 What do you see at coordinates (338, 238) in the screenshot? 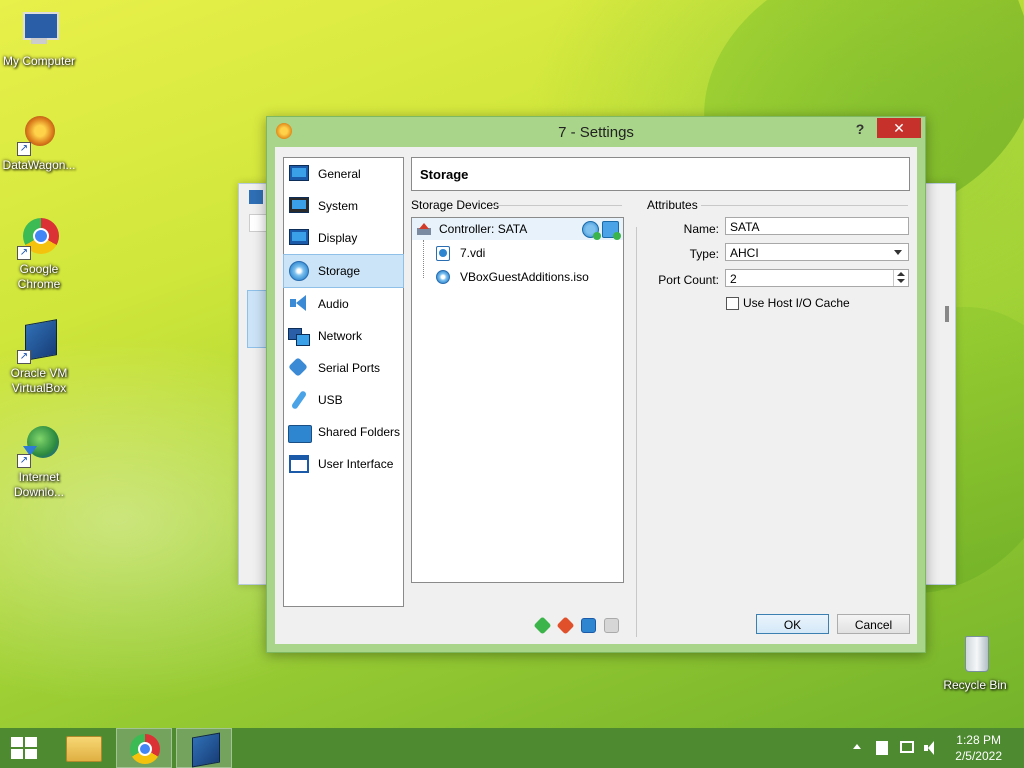
I see `nav-item-label: Display` at bounding box center [338, 238].